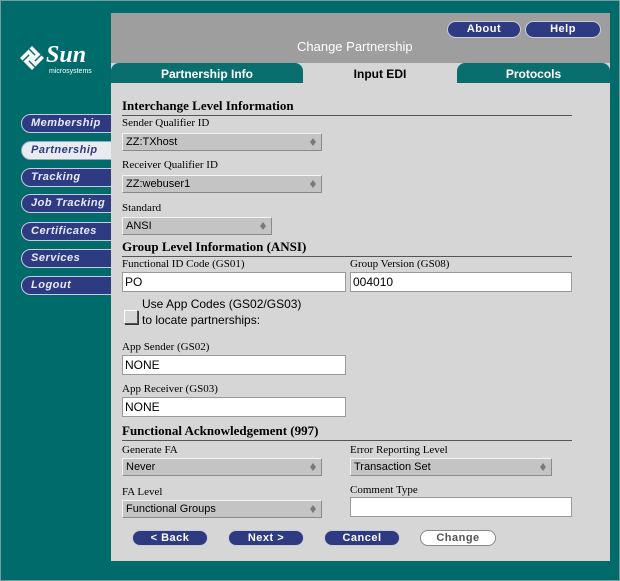 The height and width of the screenshot is (581, 620). I want to click on standard-value: ANSI, so click(139, 226).